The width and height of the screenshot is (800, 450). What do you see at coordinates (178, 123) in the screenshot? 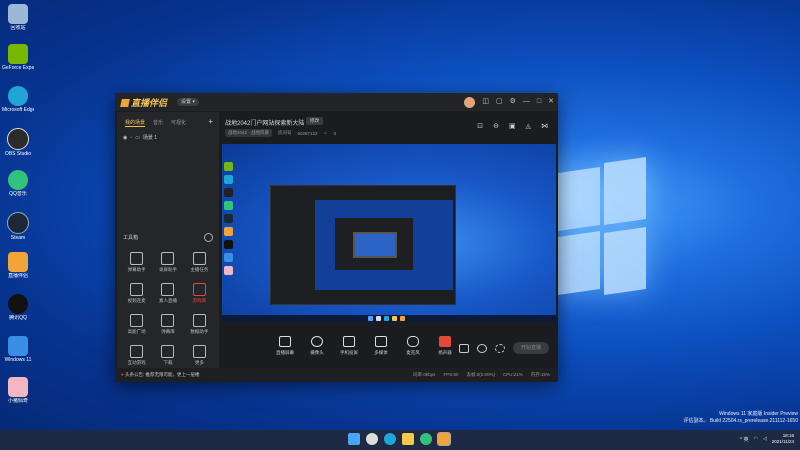
I see `tab-visual: 可视化` at bounding box center [178, 123].